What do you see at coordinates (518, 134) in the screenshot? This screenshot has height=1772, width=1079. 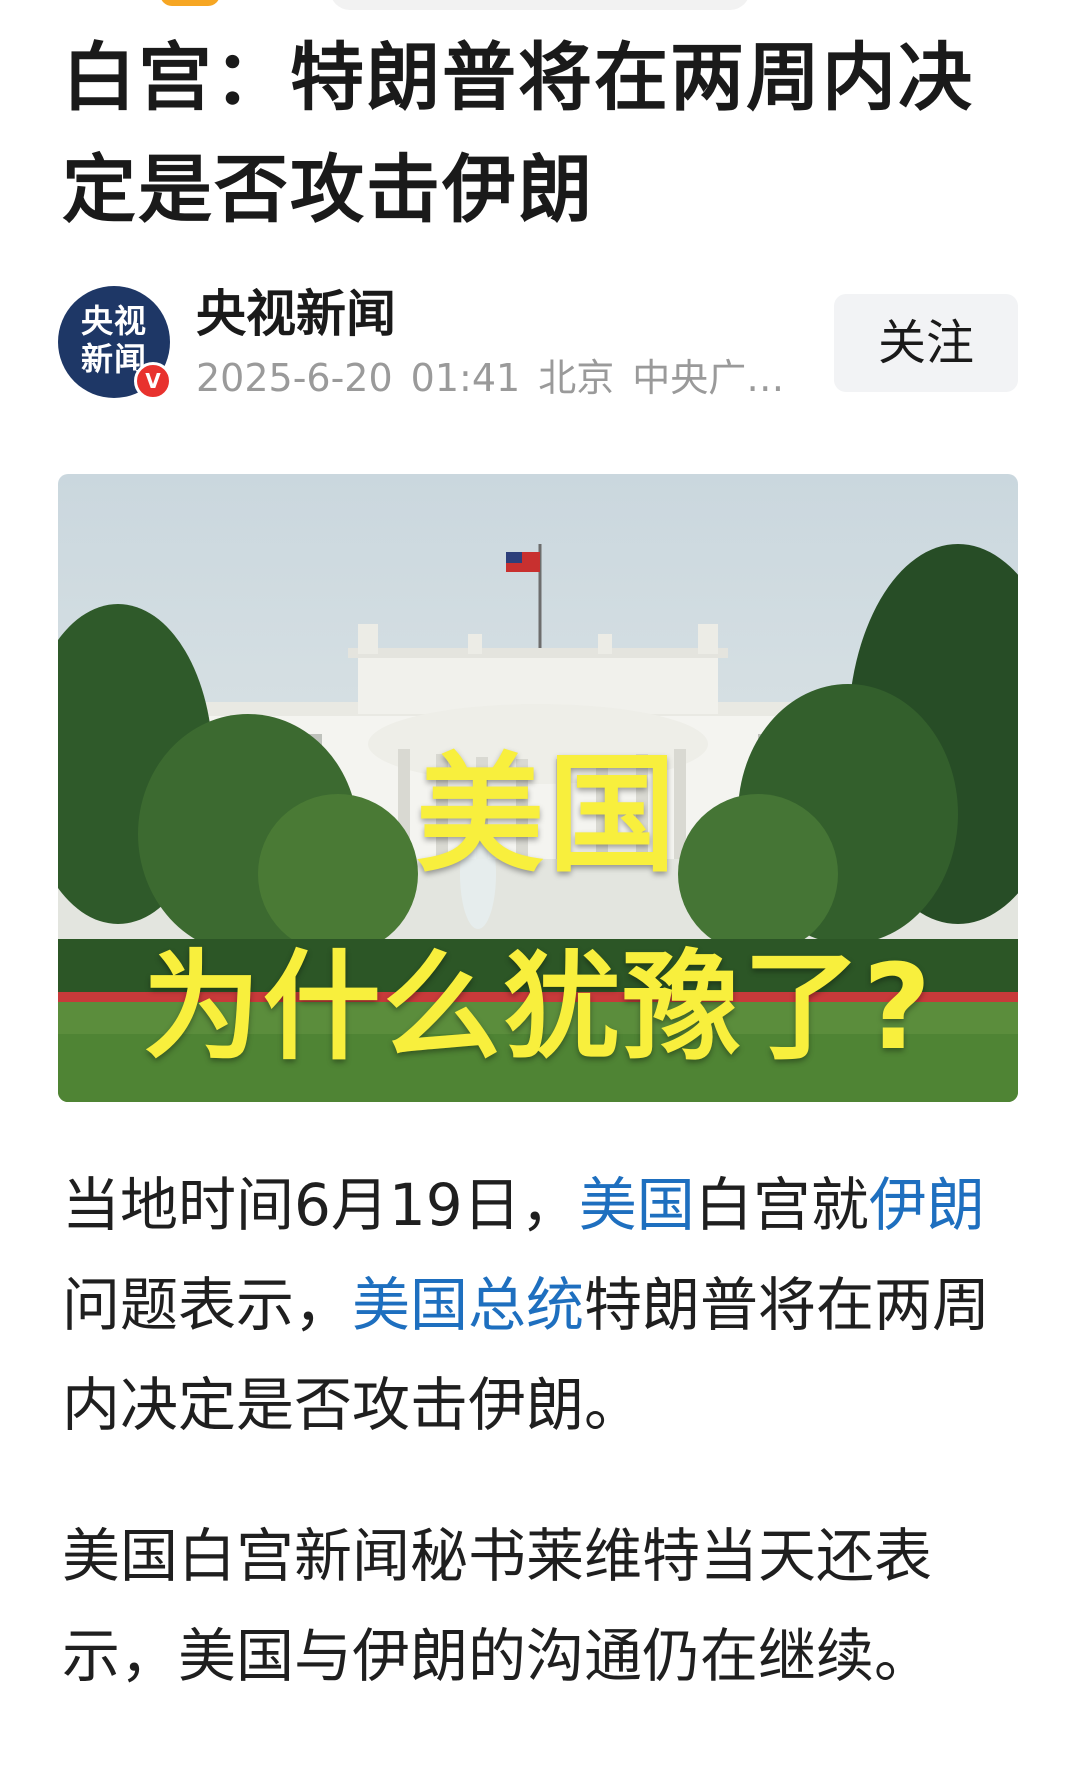 I see `article-title: 白宫：特朗普将在两周内决定是否攻击伊朗` at bounding box center [518, 134].